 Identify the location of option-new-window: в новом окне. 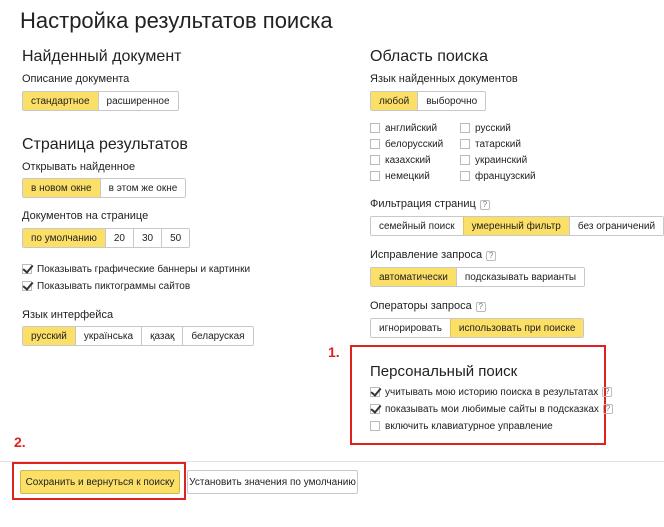
(61, 188).